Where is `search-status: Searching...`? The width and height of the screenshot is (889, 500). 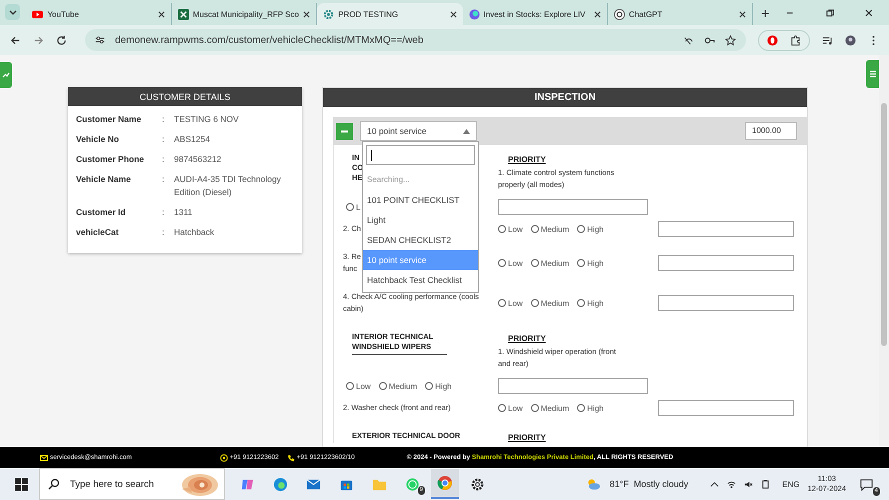
search-status: Searching... is located at coordinates (388, 180).